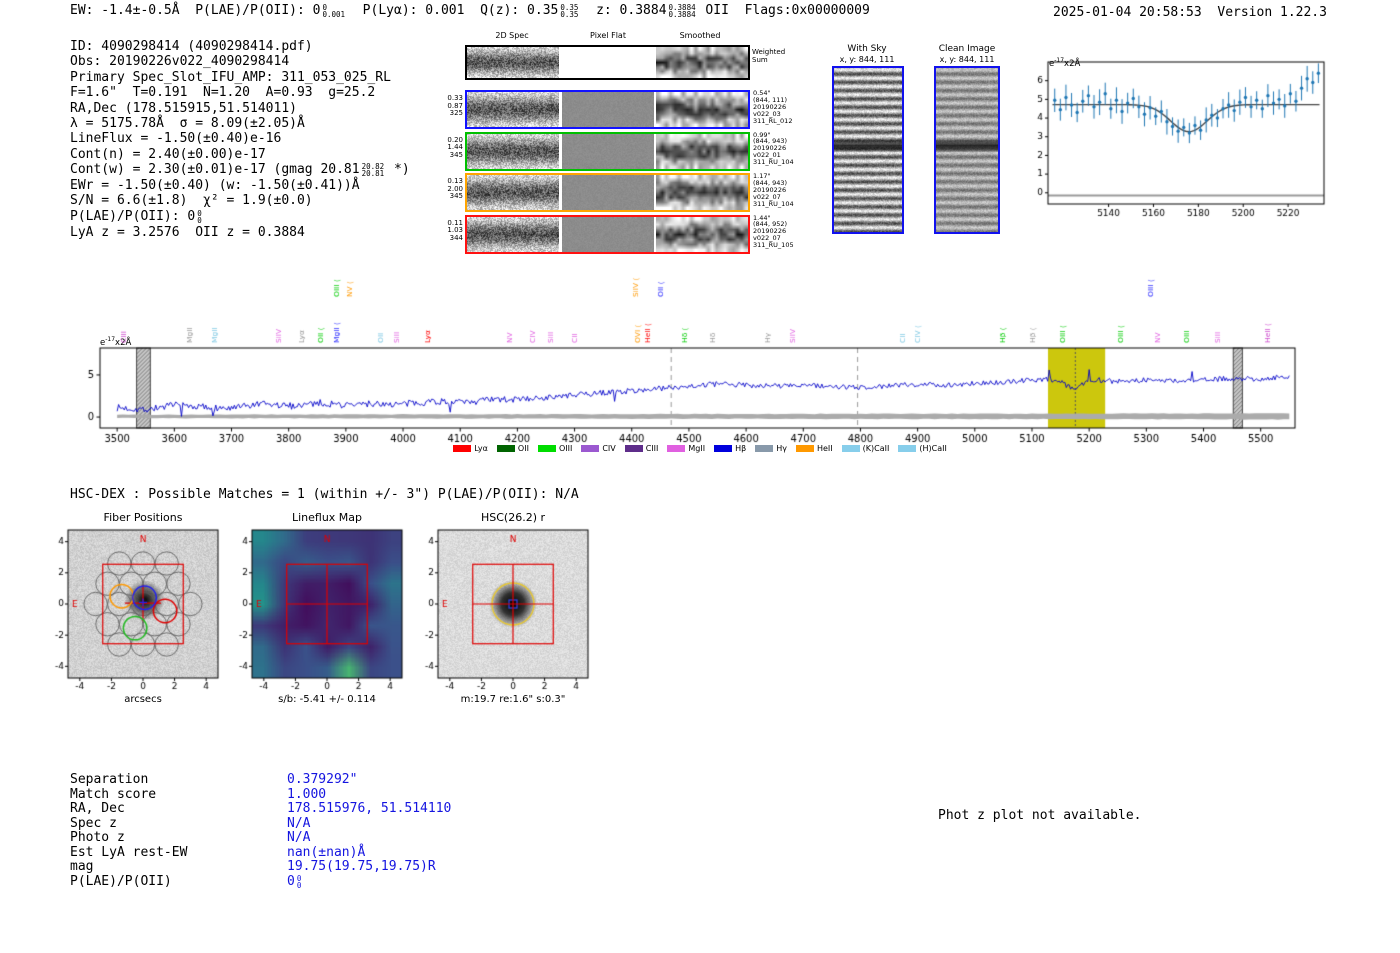 Image resolution: width=1400 pixels, height=953 pixels. I want to click on legend-label: OII, so click(523, 448).